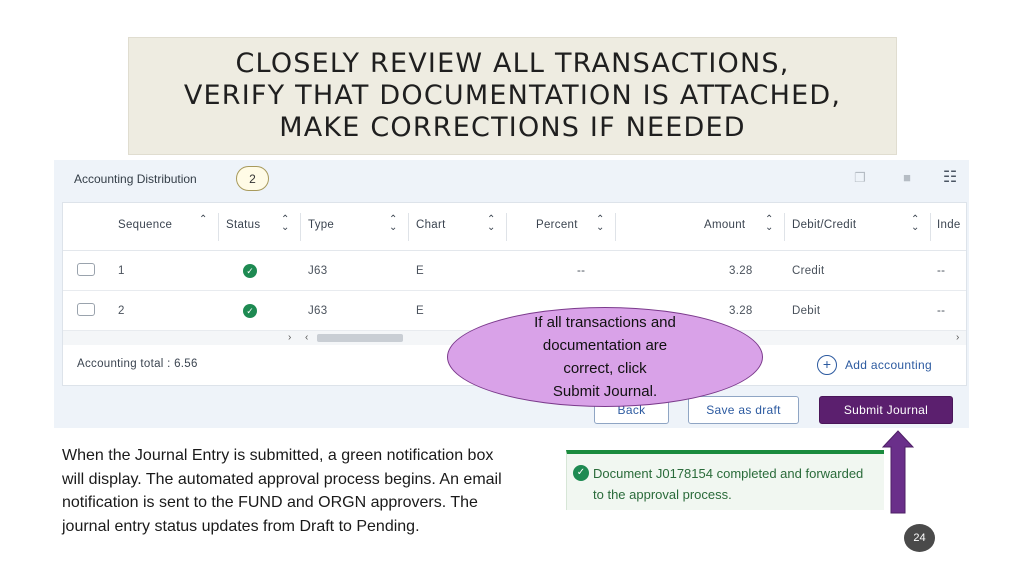 The image size is (1024, 576). Describe the element at coordinates (724, 225) in the screenshot. I see `column-amount: Amount` at that location.